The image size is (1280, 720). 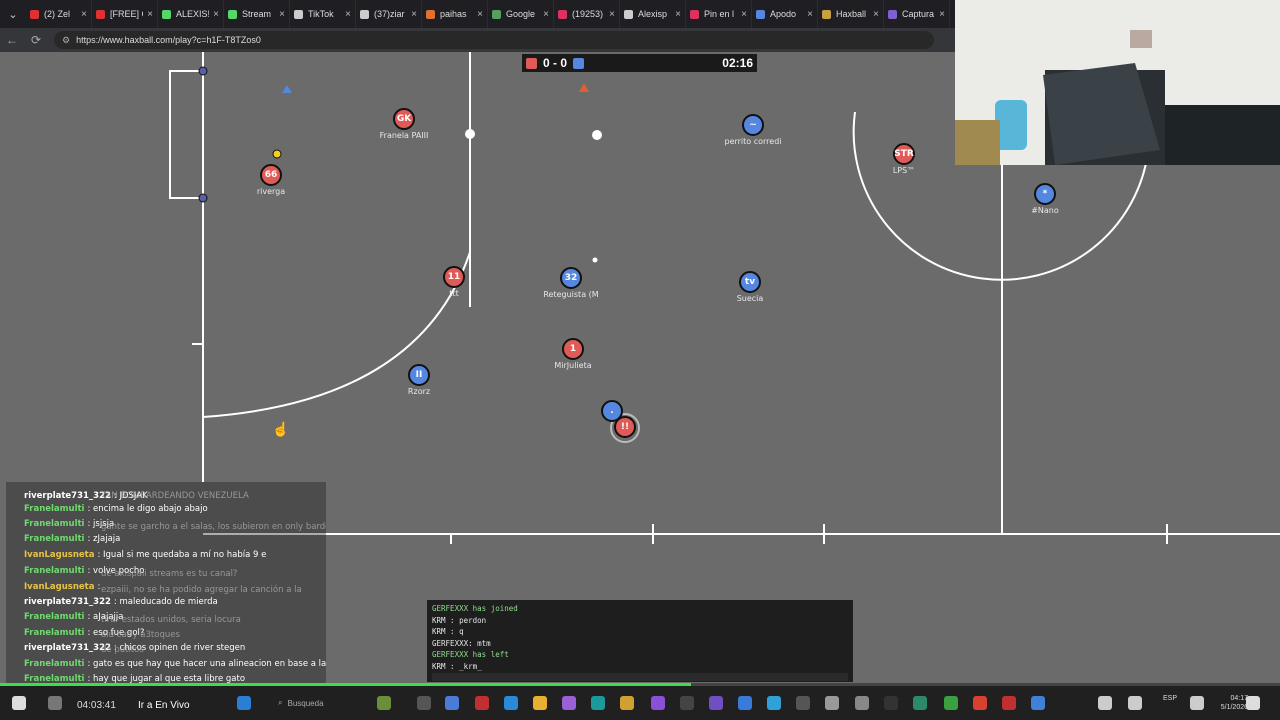 I want to click on chat-message-faded-text: de axispaii streams es tu canal?, so click(x=169, y=574).